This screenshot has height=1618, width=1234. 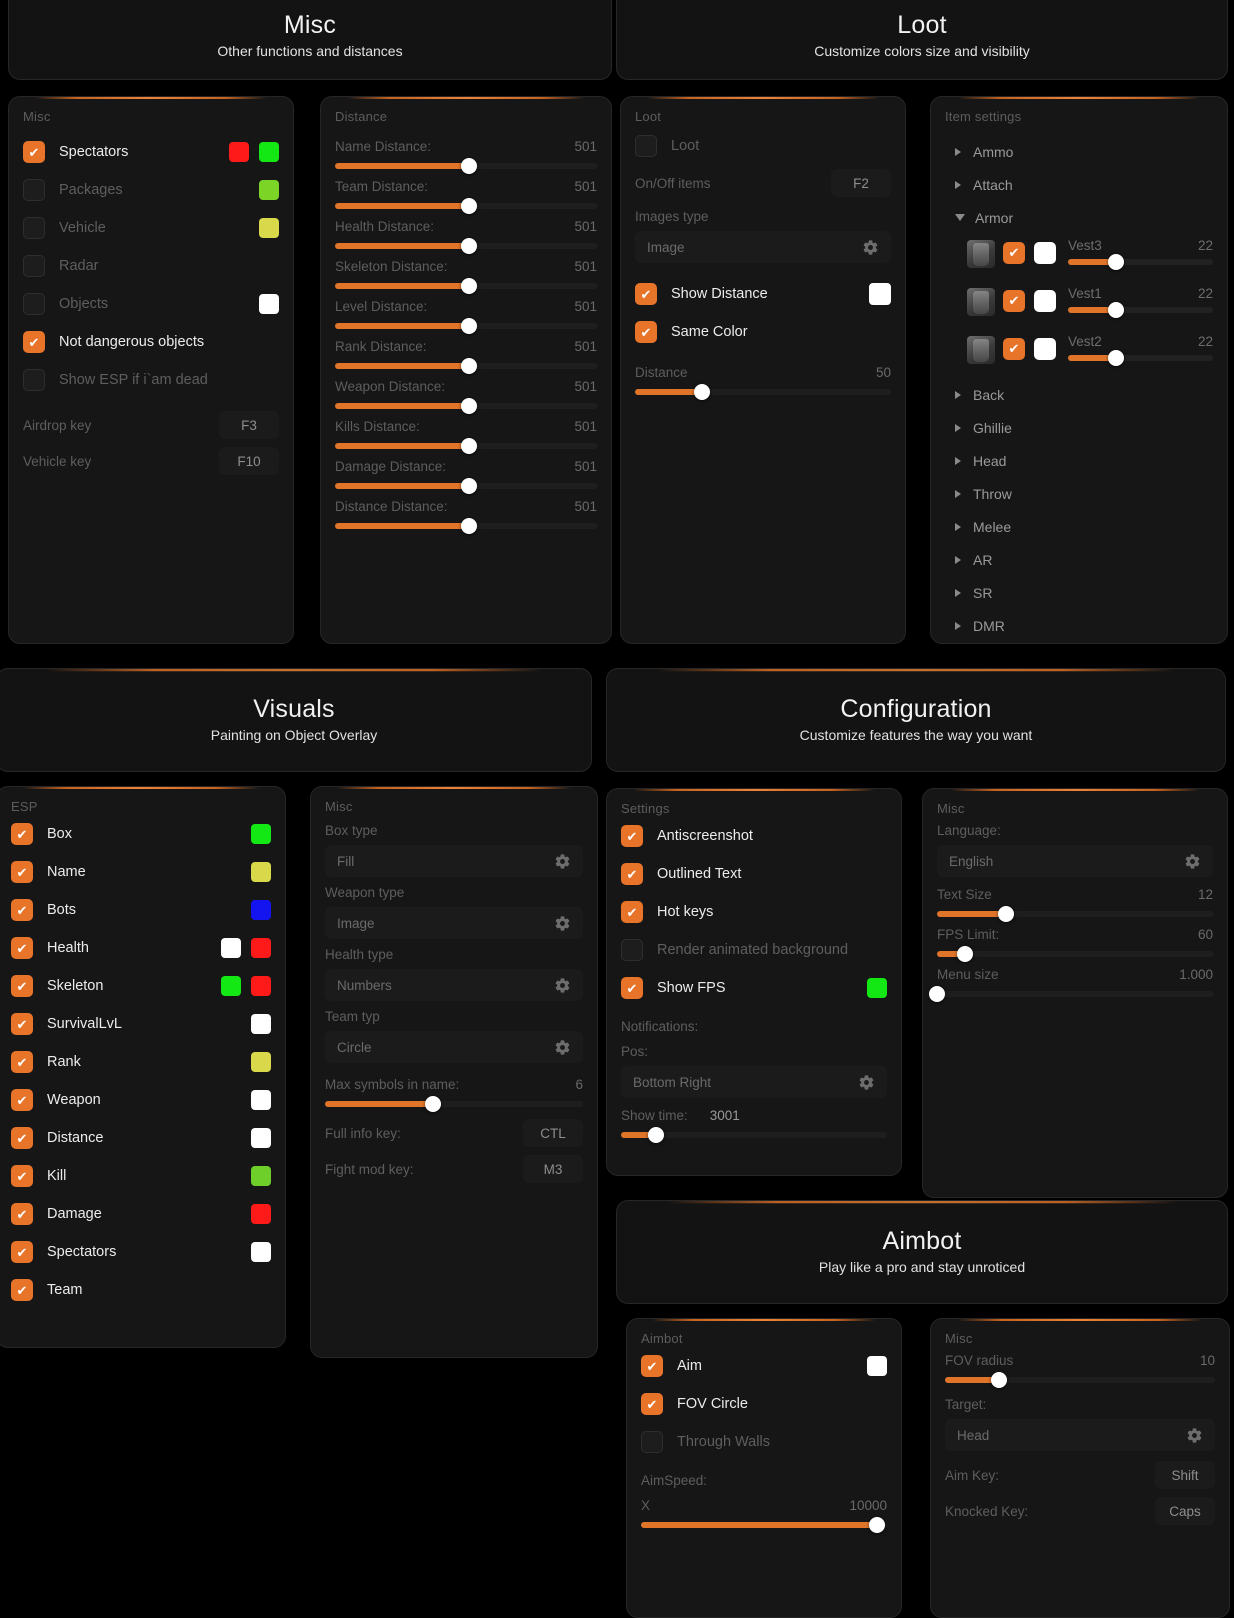 I want to click on key-binding-row: Aim Key: Shift, so click(x=1080, y=1475).